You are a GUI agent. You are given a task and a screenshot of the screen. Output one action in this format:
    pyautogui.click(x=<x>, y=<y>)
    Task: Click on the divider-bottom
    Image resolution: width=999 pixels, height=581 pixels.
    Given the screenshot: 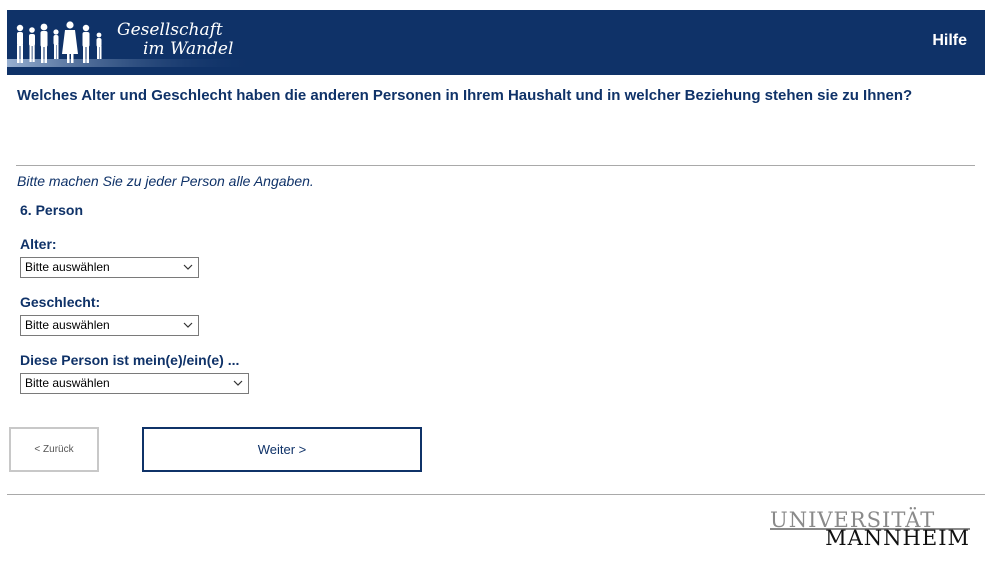 What is the action you would take?
    pyautogui.click(x=496, y=494)
    